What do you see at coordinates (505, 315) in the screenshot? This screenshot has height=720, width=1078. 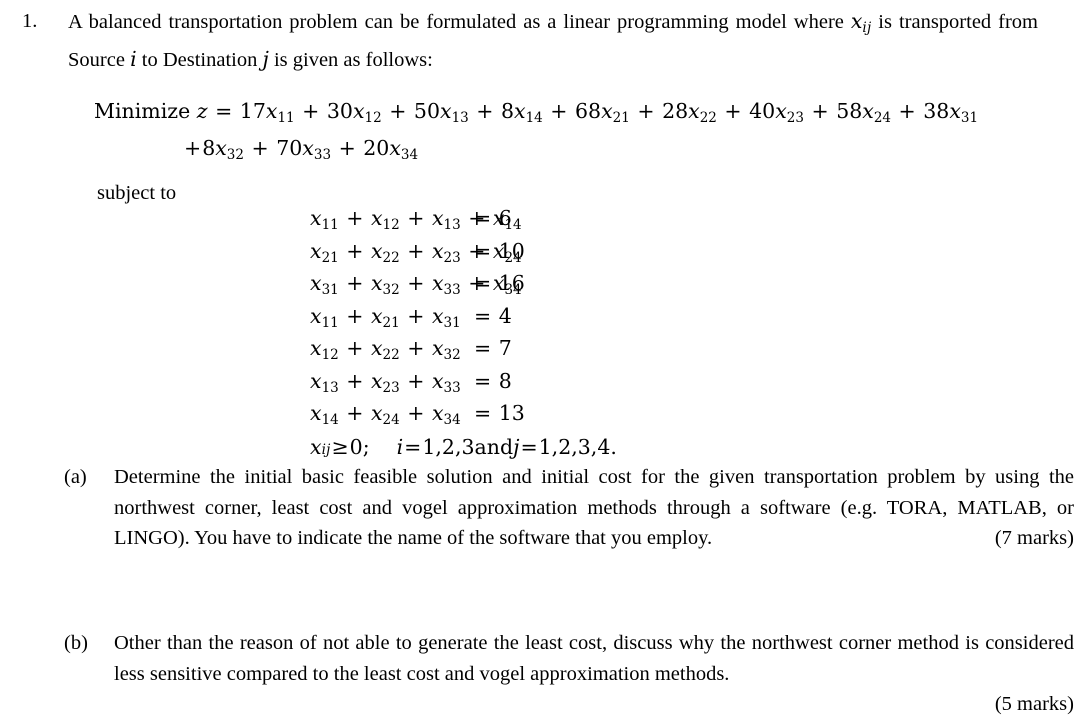 I see `constraint-rhs-value: 4` at bounding box center [505, 315].